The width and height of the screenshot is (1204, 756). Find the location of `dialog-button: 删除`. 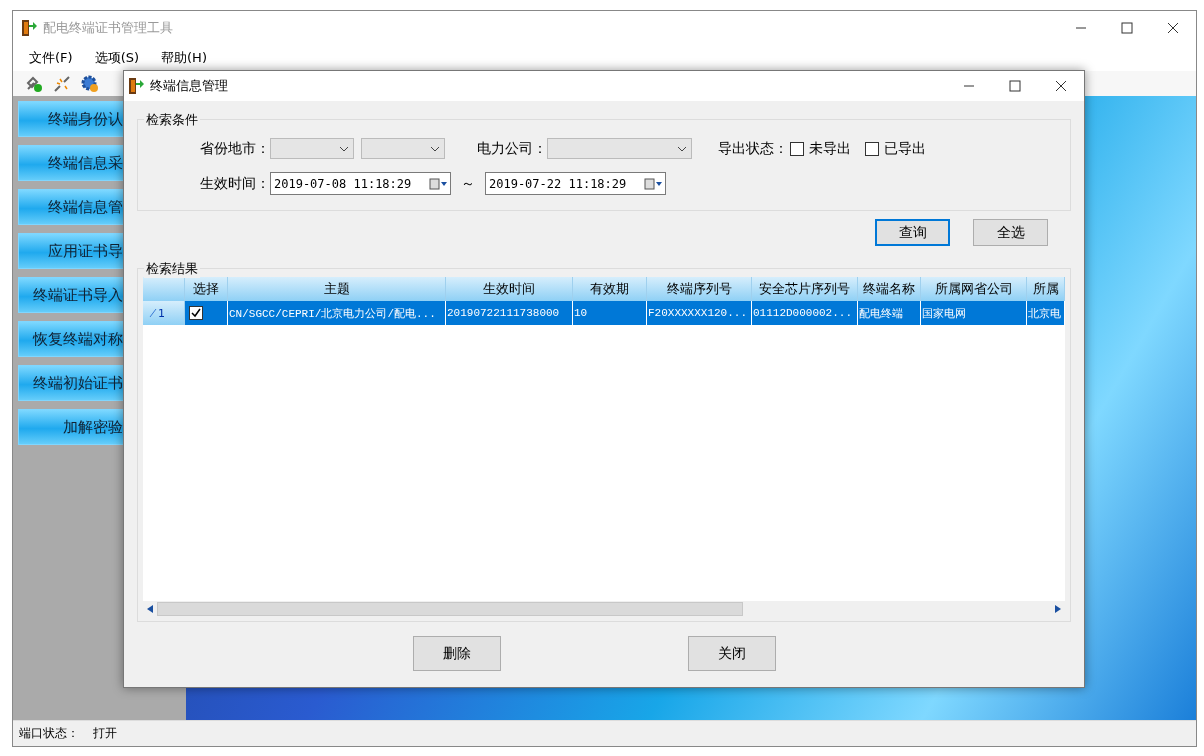

dialog-button: 删除 is located at coordinates (457, 653).